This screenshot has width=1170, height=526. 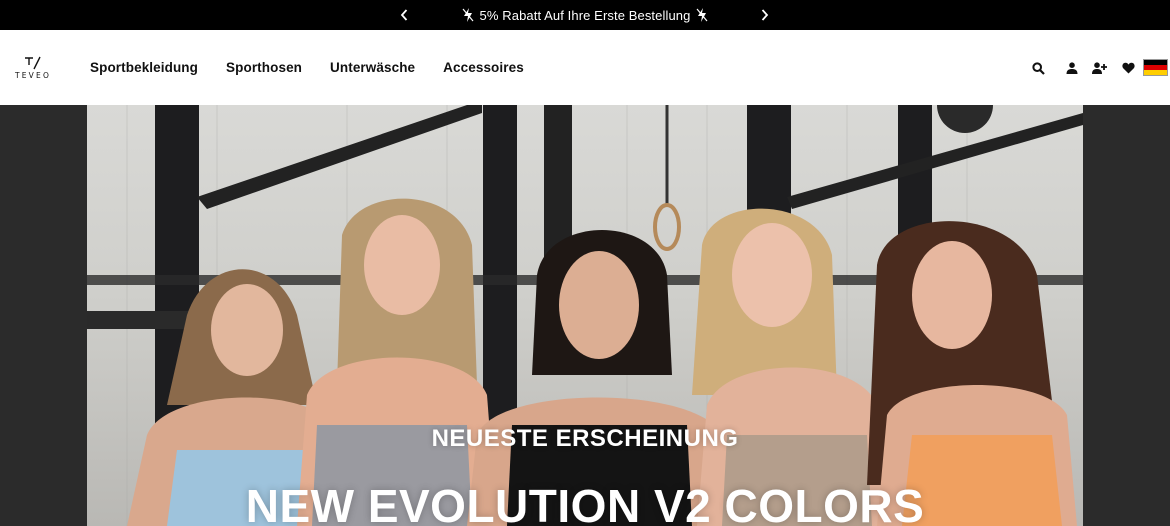 I want to click on hero-headline: NEW EVOLUTION V2 COLORS, so click(x=585, y=503).